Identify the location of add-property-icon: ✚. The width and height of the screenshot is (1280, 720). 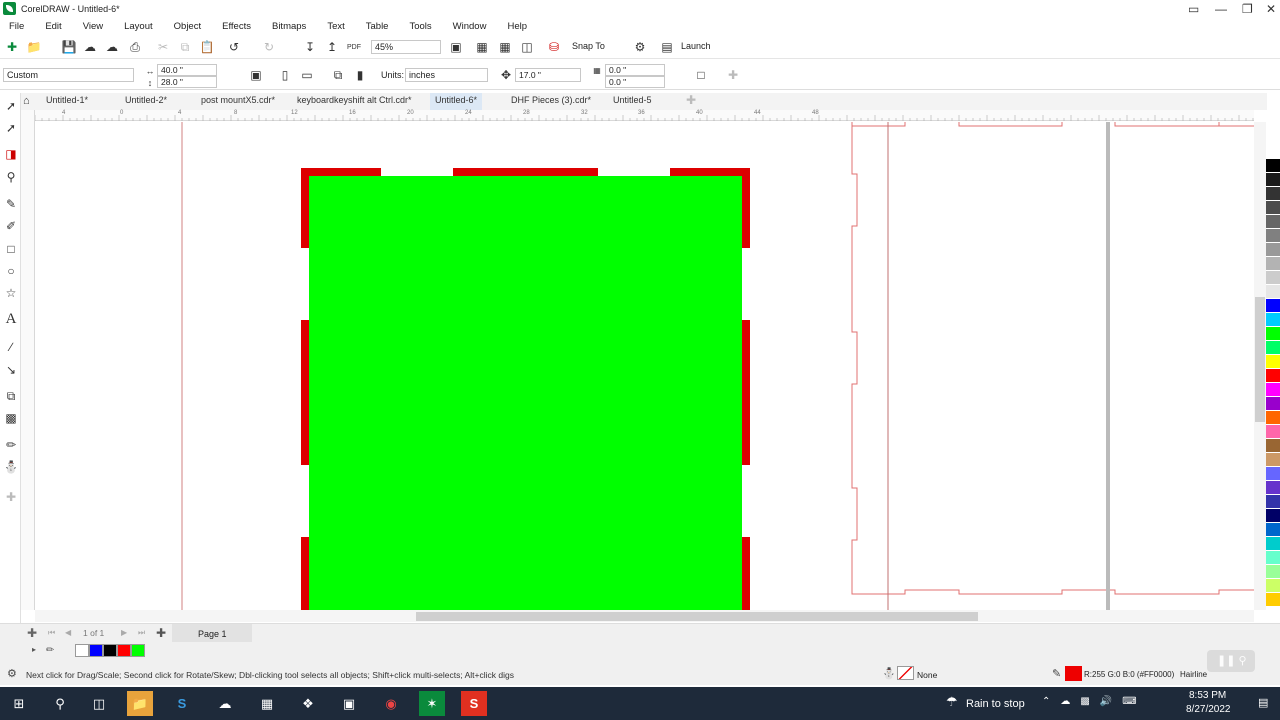
(733, 75).